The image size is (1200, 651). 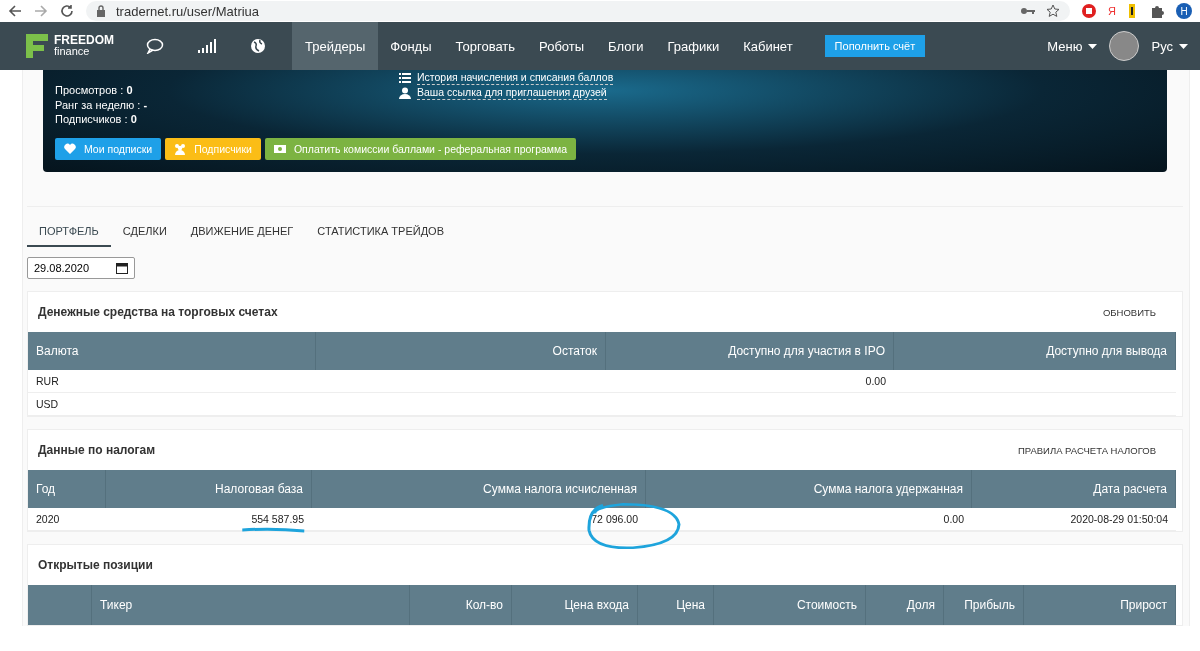 What do you see at coordinates (693, 46) in the screenshot?
I see `nav-link: Графики` at bounding box center [693, 46].